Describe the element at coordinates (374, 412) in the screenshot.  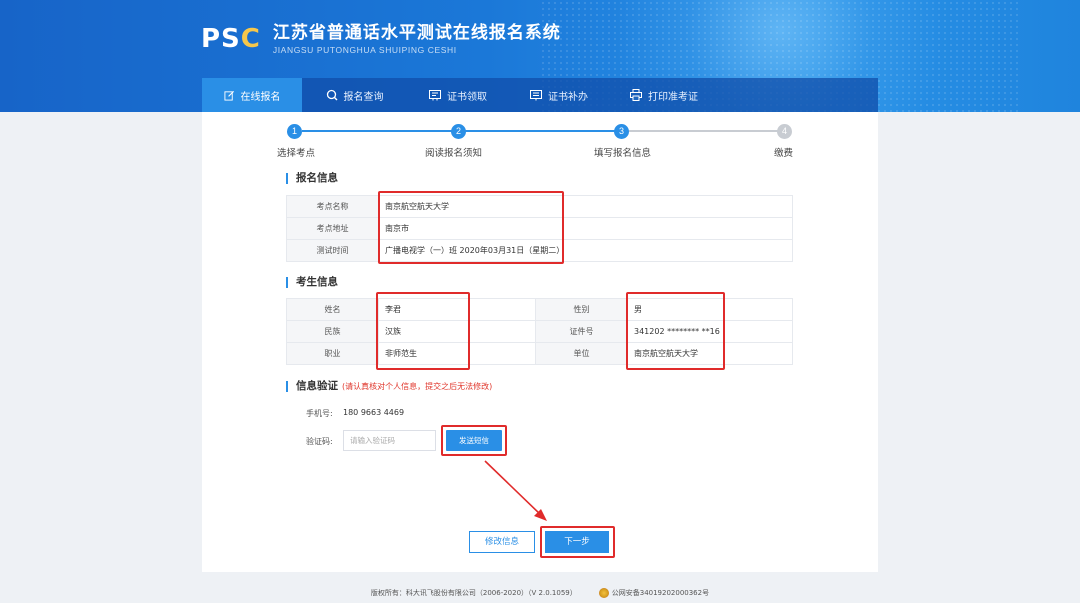
I see `phone-value: 180 9663 4469` at that location.